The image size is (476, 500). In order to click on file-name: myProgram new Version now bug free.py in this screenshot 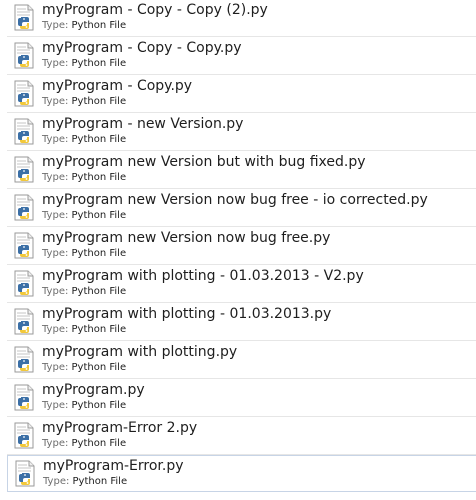, I will do `click(186, 238)`.